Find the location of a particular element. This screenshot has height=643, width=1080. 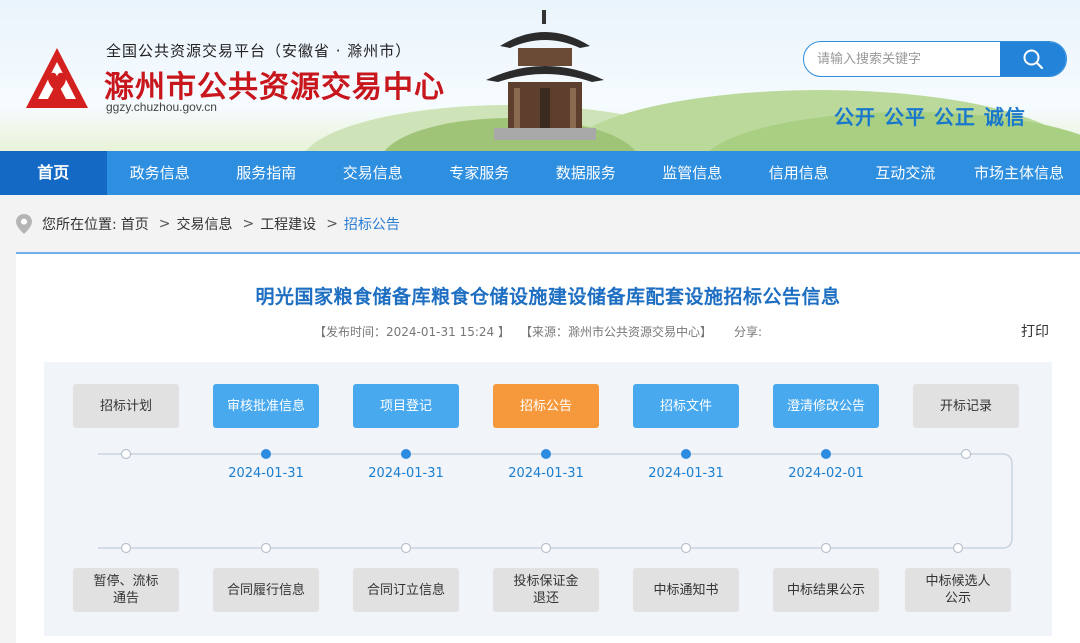

article-source: 【来源：滁州市公共资源交易中心】 is located at coordinates (616, 332).